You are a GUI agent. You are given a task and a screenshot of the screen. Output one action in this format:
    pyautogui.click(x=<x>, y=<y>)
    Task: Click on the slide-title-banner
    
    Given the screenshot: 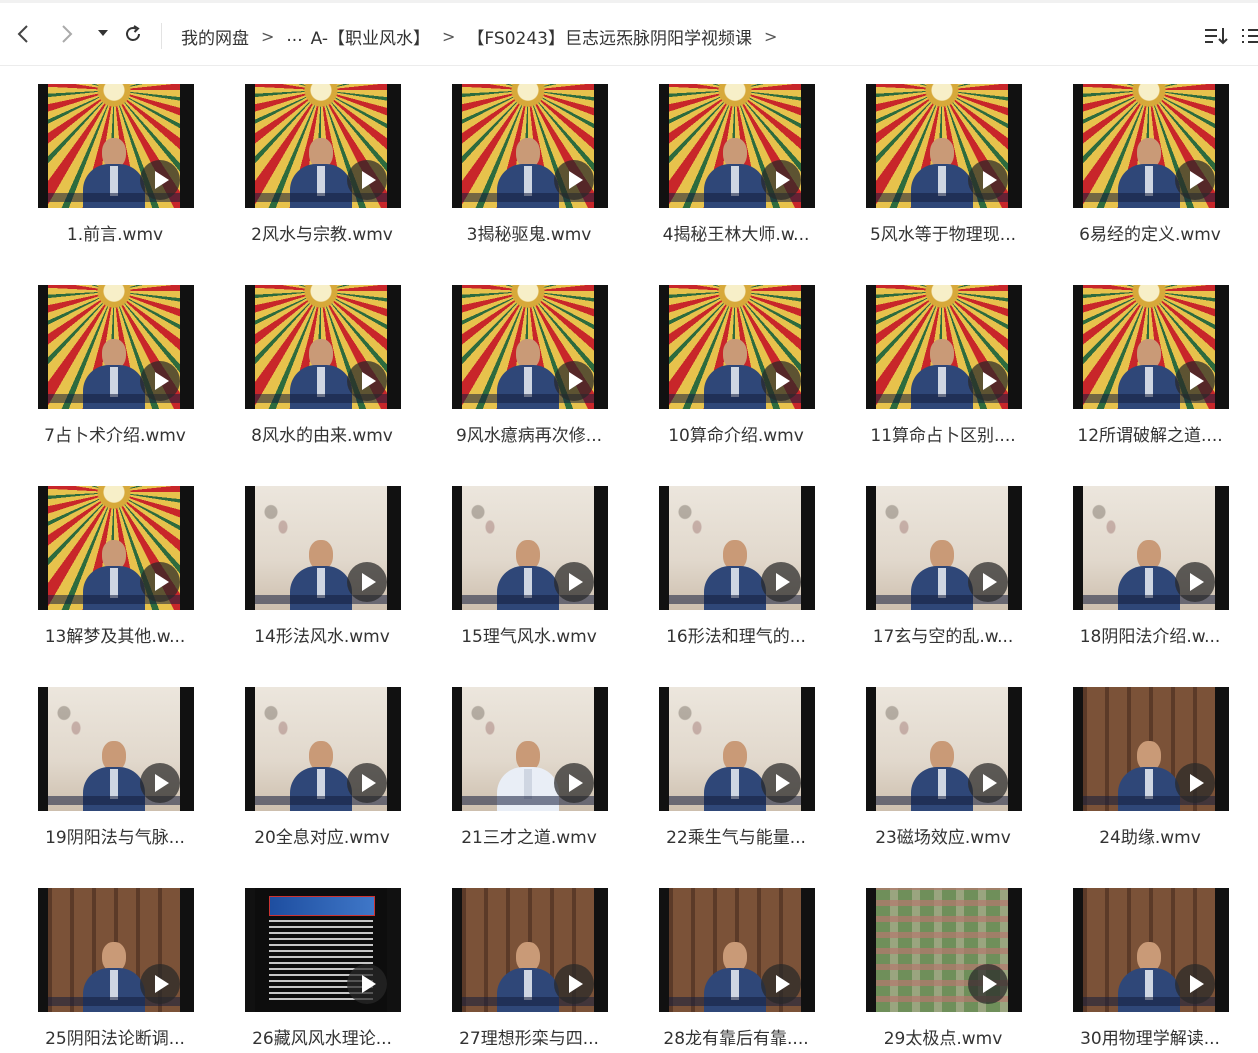 What is the action you would take?
    pyautogui.click(x=322, y=906)
    